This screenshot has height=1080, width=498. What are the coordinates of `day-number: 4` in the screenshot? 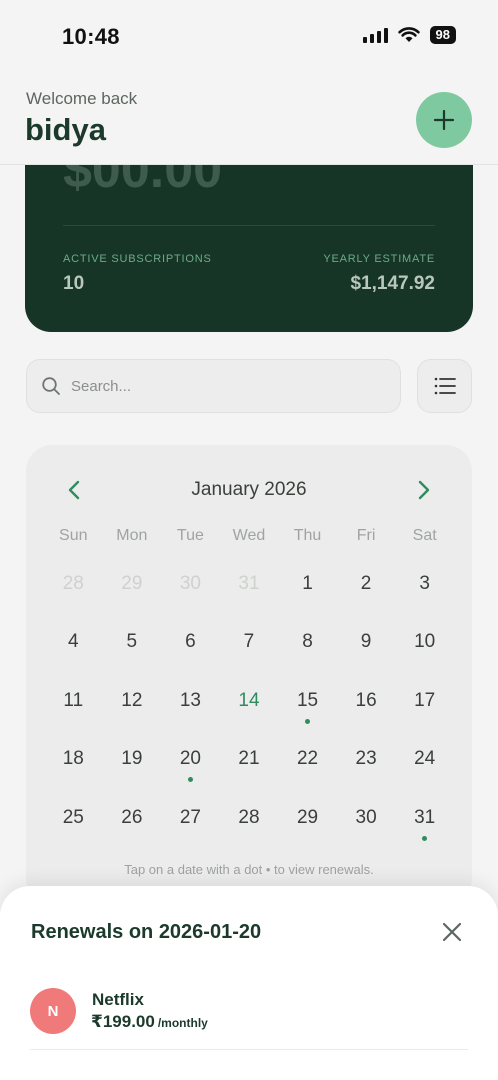 It's located at (73, 642).